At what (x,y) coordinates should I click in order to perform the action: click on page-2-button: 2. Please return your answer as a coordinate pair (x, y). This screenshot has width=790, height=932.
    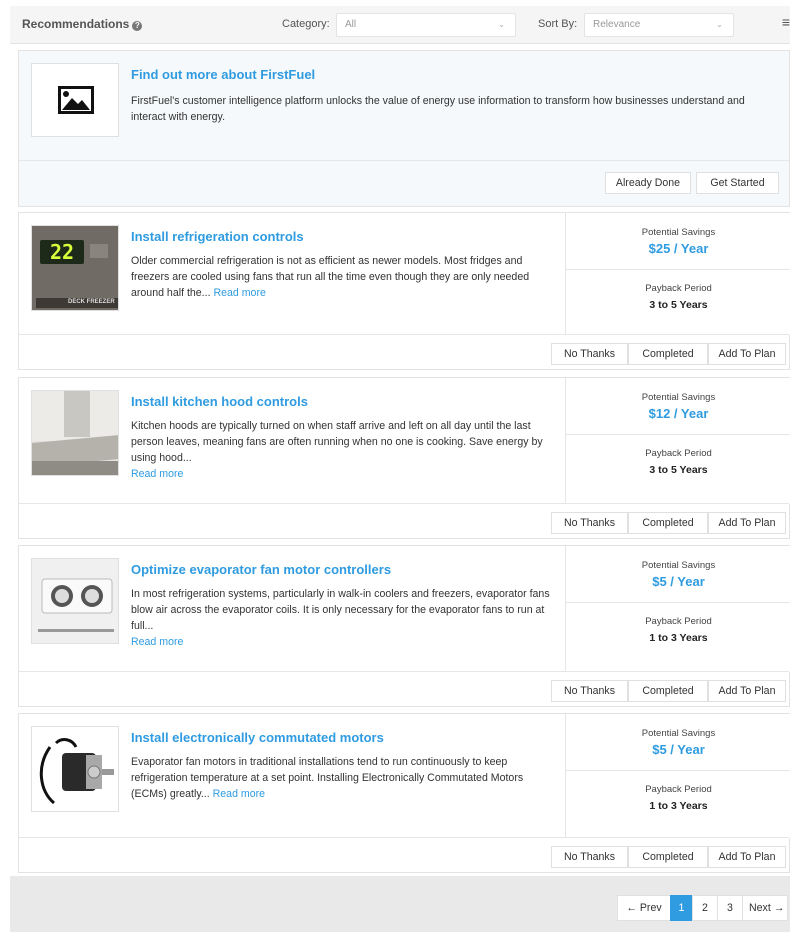
    Looking at the image, I should click on (705, 908).